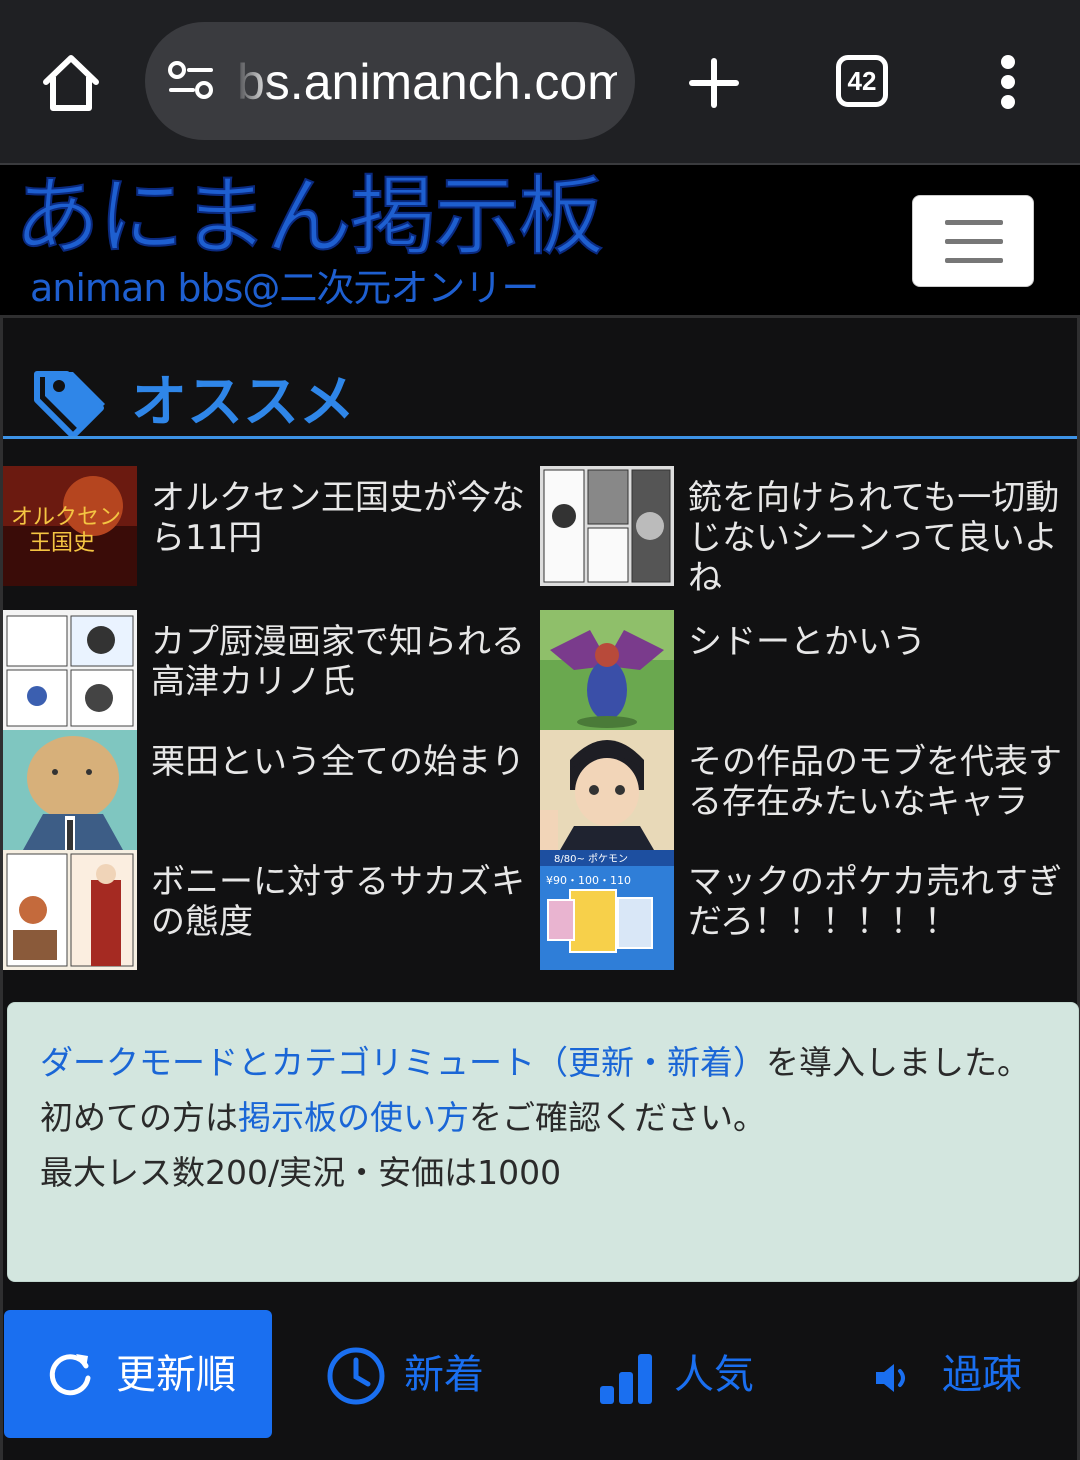 Image resolution: width=1080 pixels, height=1460 pixels. I want to click on notice-line-1: ダークモードとカテゴリミュート（更新・新着）を導入しました。, so click(543, 1062).